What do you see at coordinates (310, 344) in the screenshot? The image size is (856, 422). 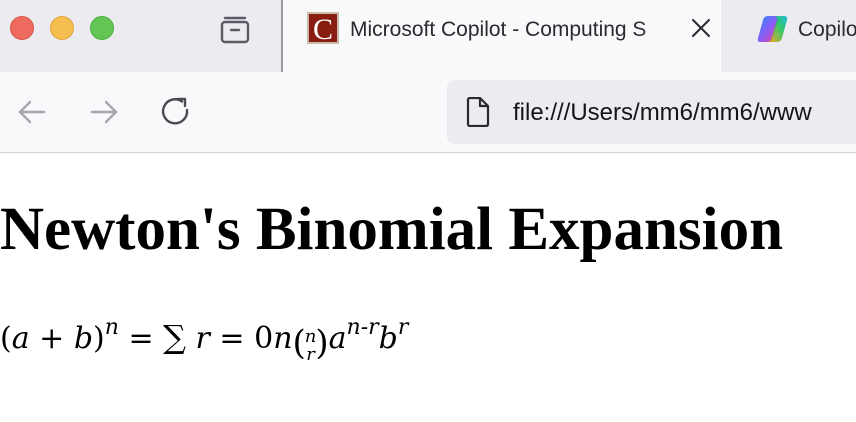 I see `binomial-coefficient: (n r)` at bounding box center [310, 344].